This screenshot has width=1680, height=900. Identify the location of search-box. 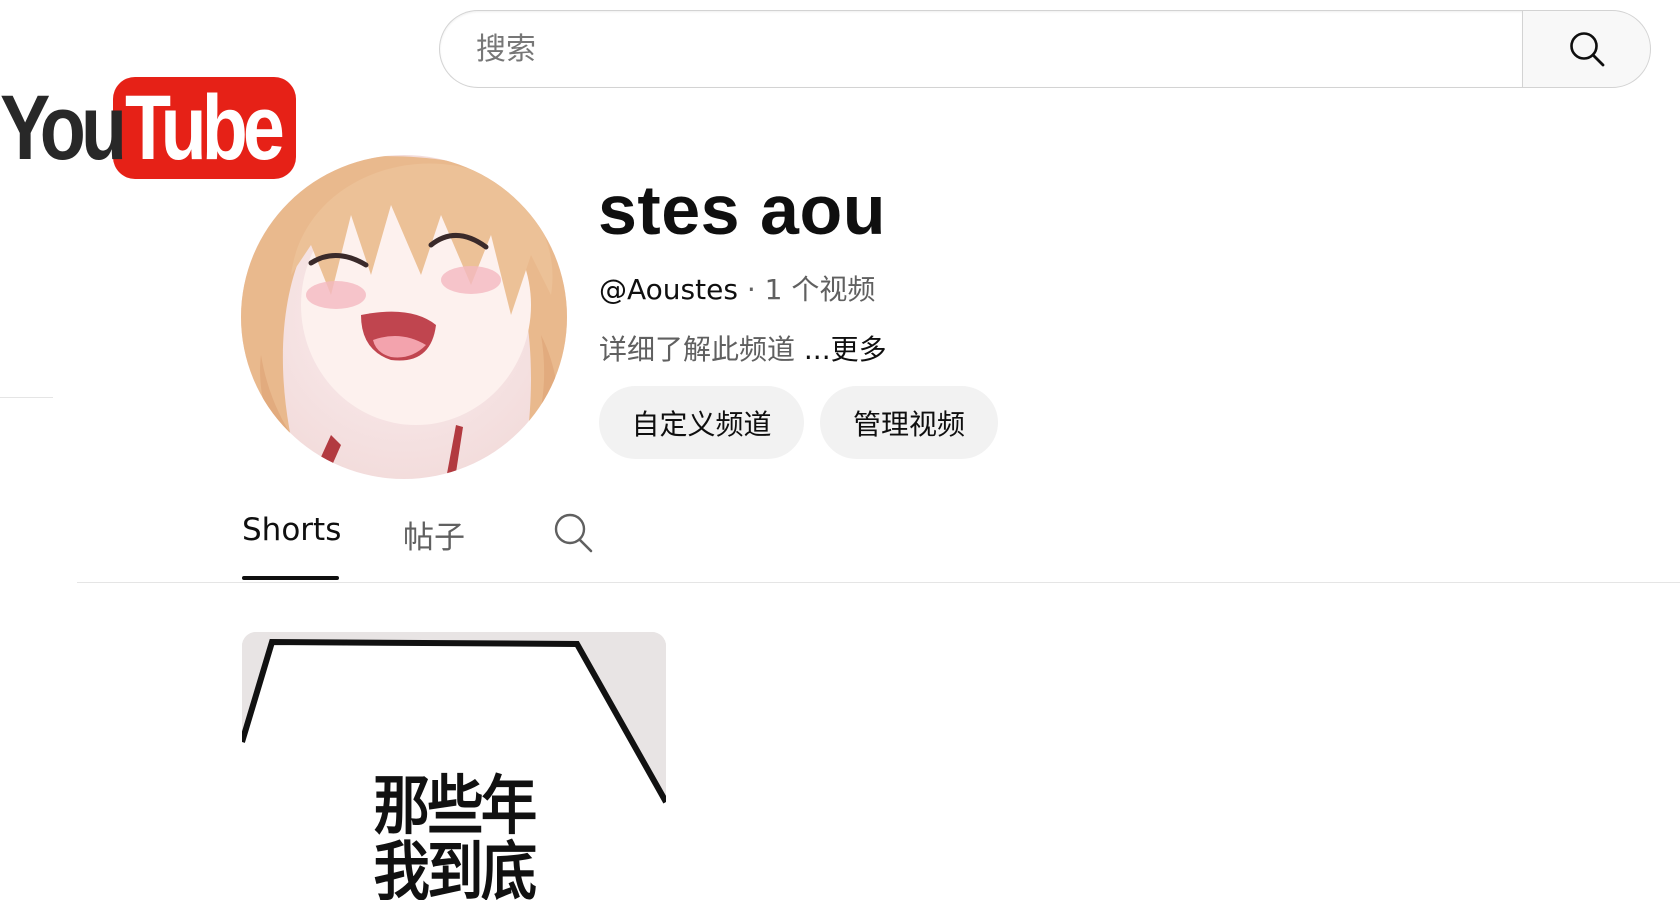
(981, 49).